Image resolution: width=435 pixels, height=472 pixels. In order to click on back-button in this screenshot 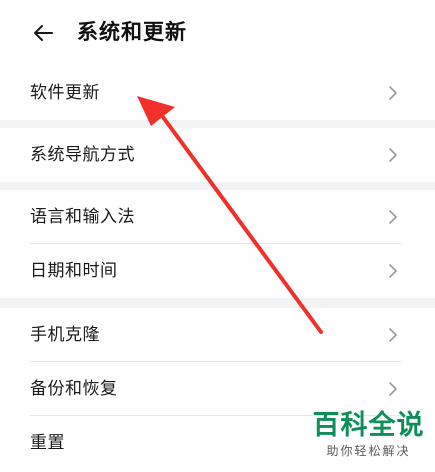, I will do `click(43, 33)`.